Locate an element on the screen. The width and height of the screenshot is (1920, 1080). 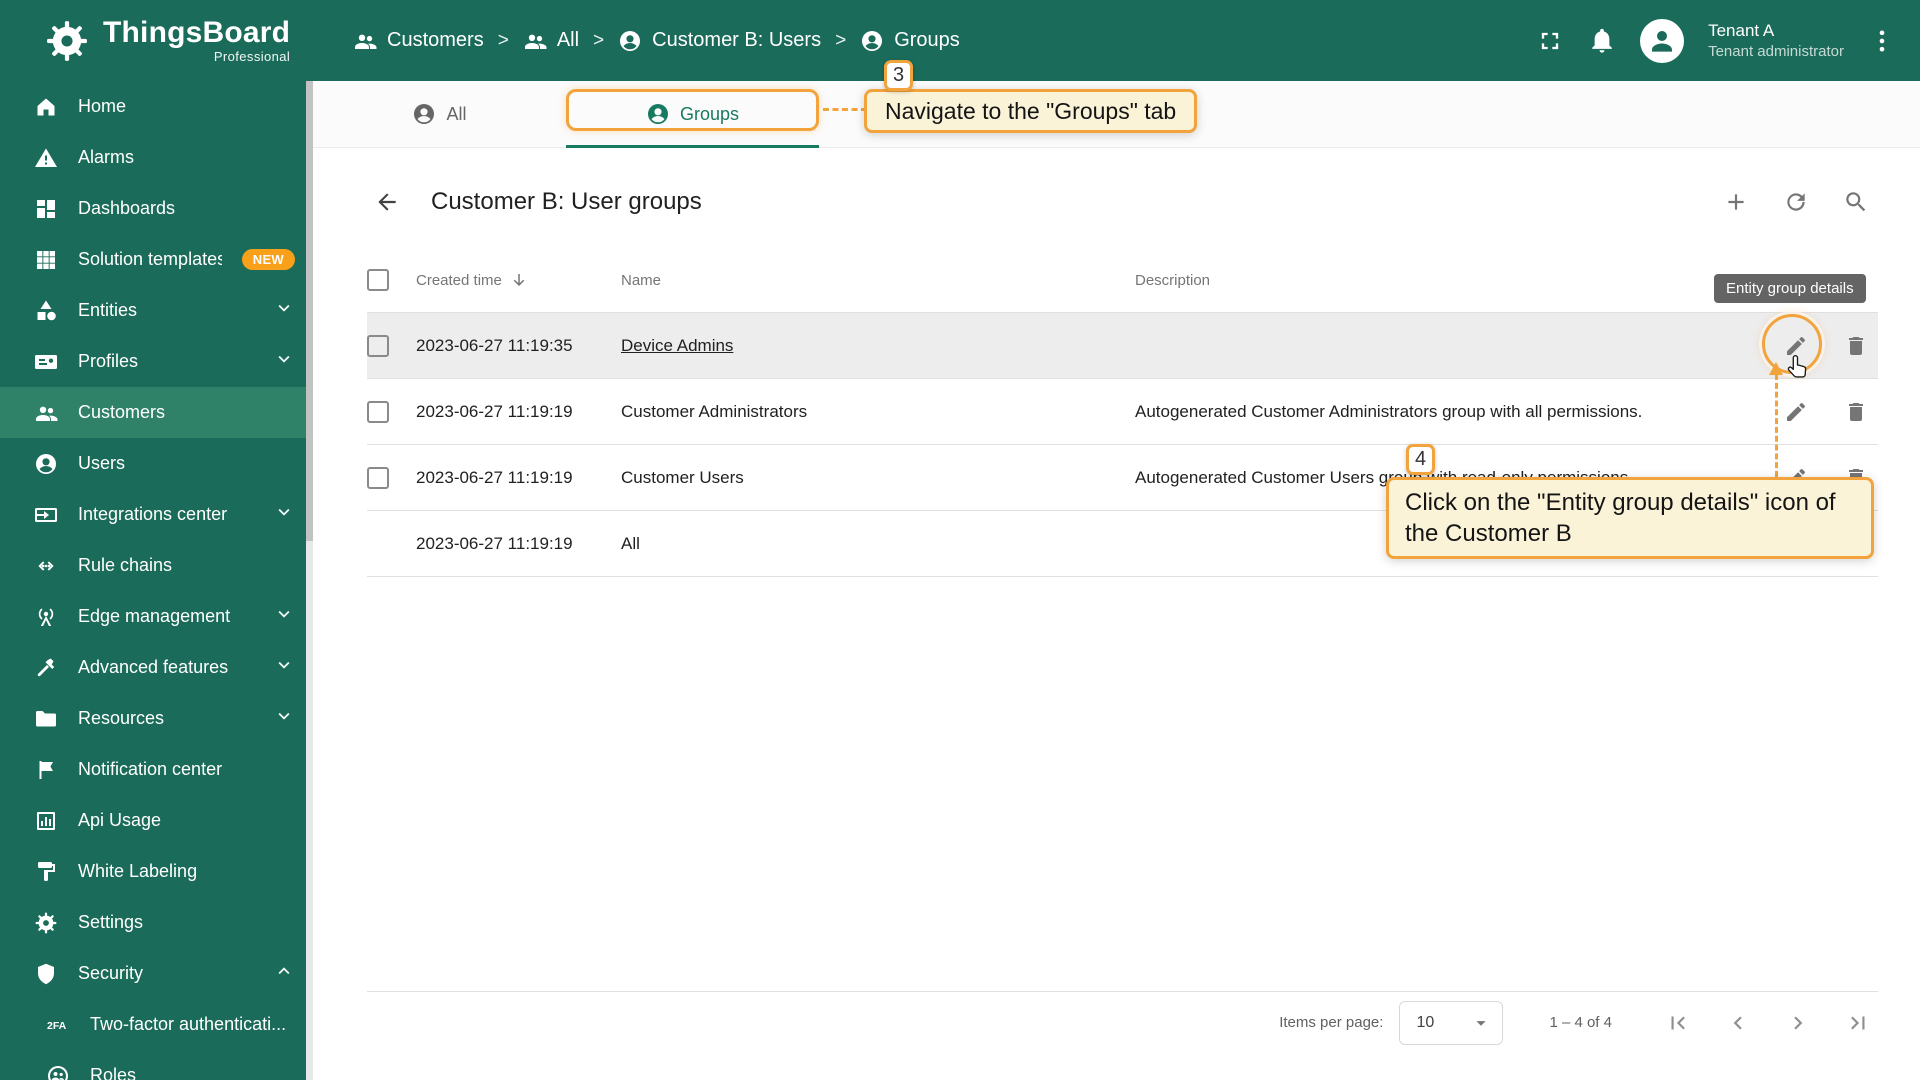
breadcrumb-groups: Groups is located at coordinates (910, 41).